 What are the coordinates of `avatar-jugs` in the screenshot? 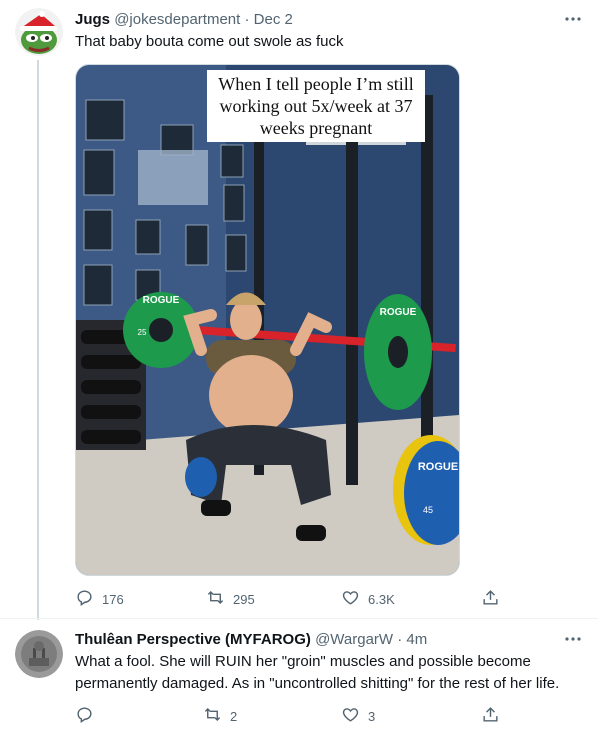 It's located at (39, 32).